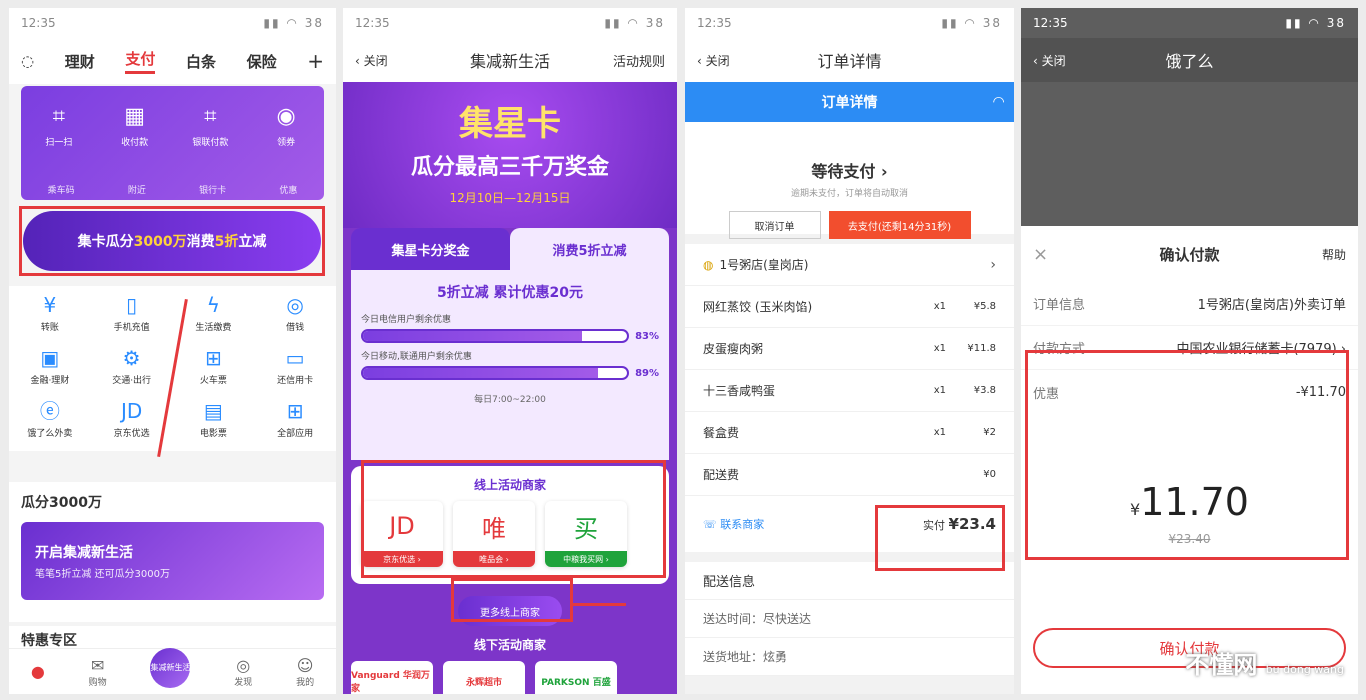  What do you see at coordinates (288, 189) in the screenshot?
I see `discount-link: 优惠` at bounding box center [288, 189].